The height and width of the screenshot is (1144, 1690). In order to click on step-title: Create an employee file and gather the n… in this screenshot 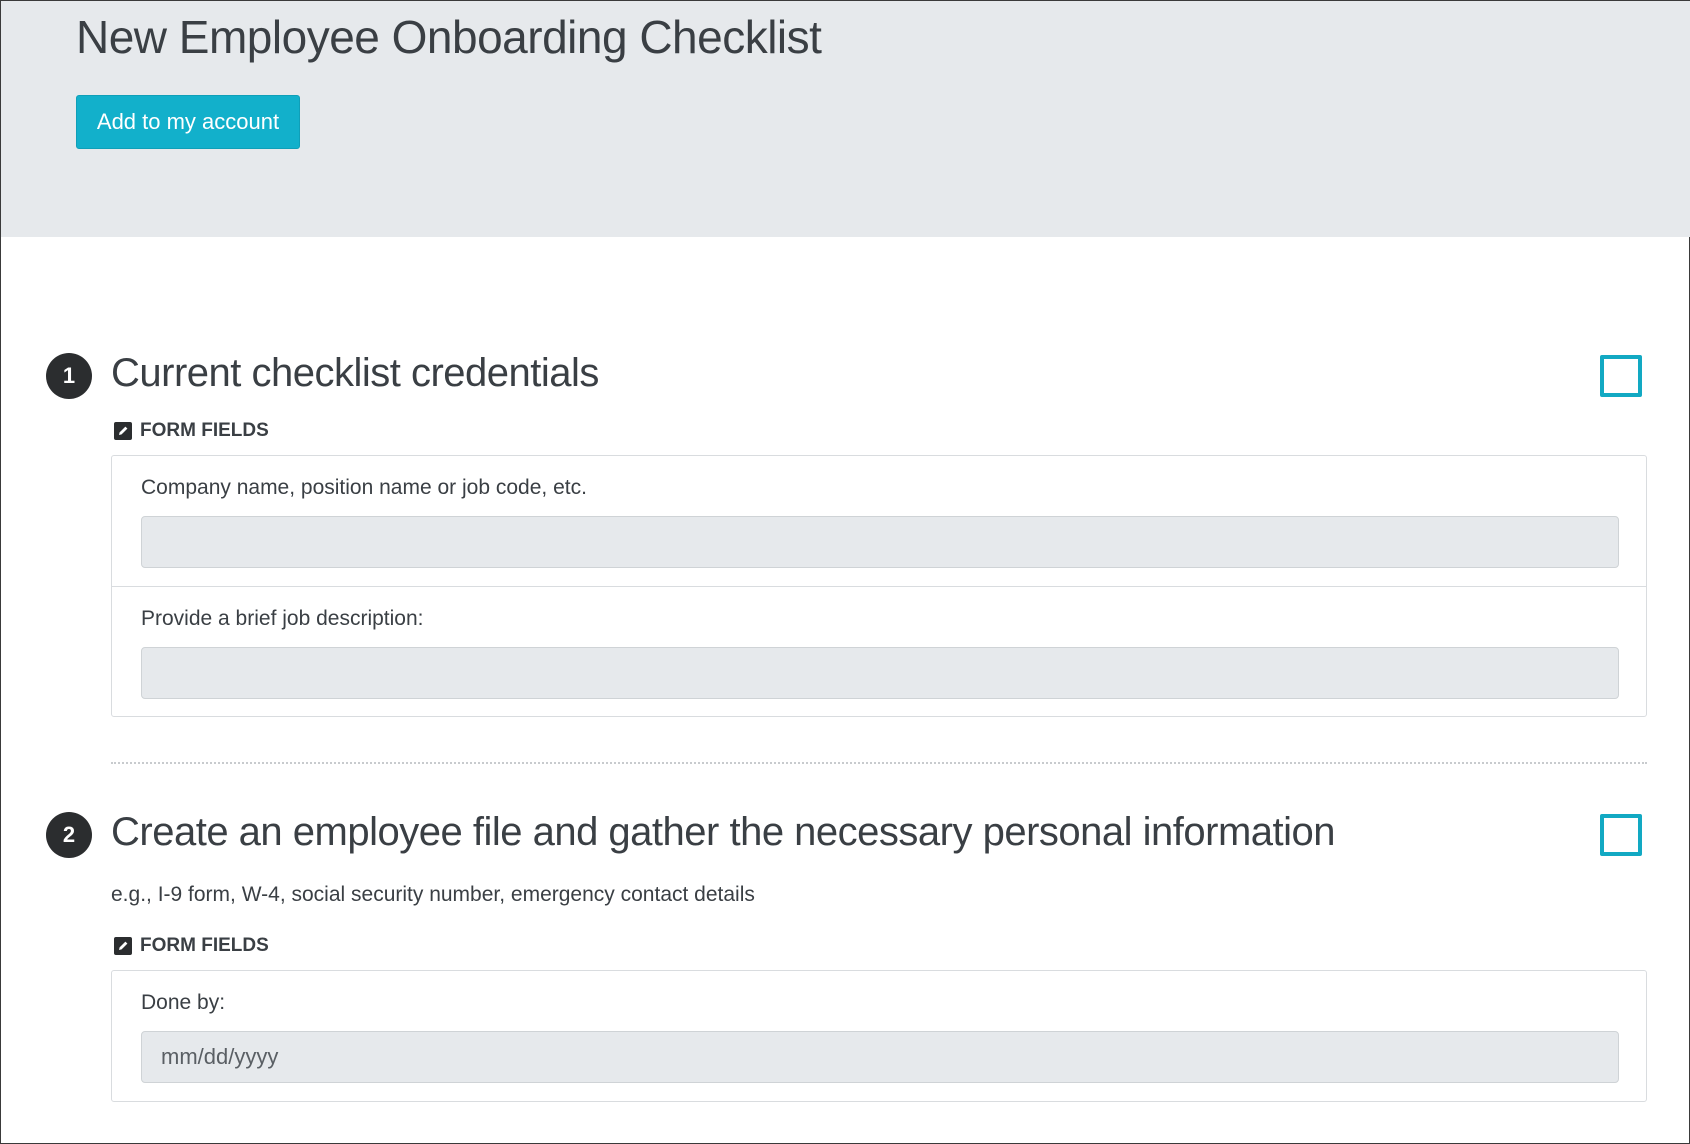, I will do `click(723, 832)`.